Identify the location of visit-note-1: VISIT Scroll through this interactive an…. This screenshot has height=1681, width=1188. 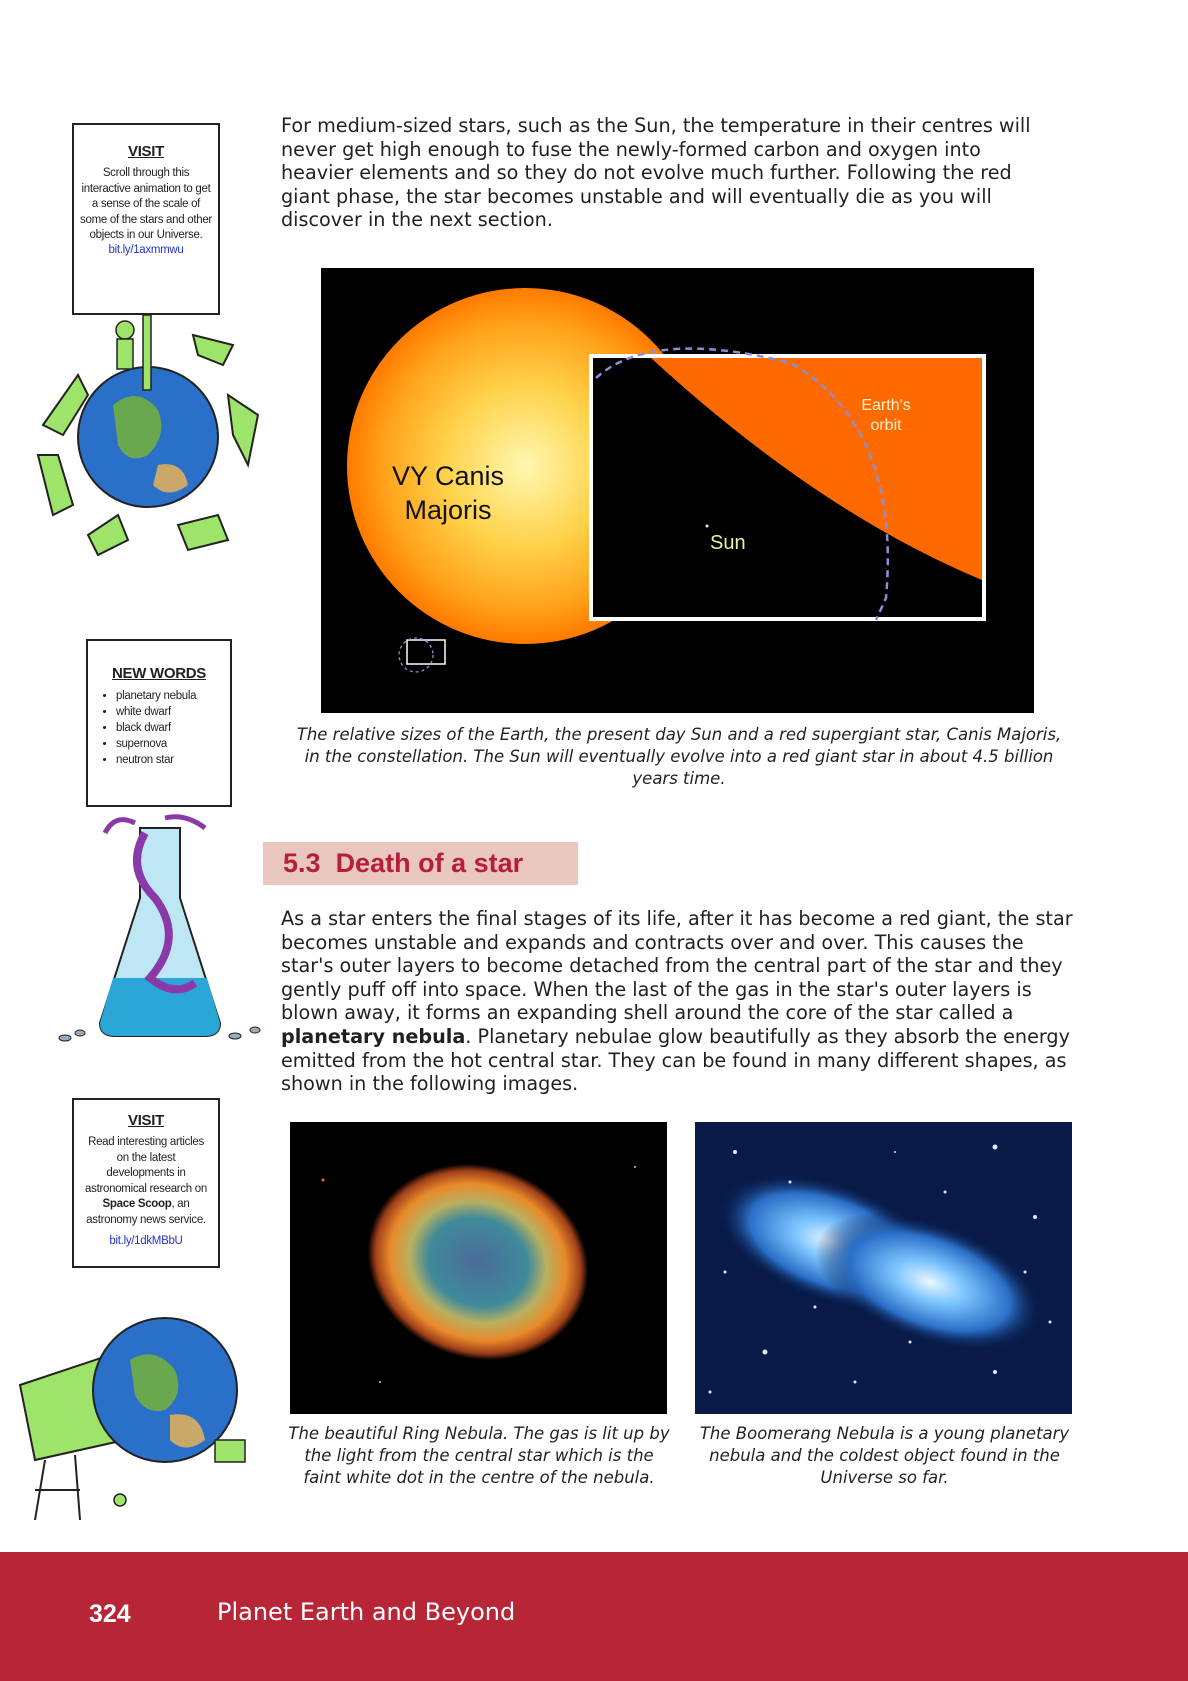
(146, 219).